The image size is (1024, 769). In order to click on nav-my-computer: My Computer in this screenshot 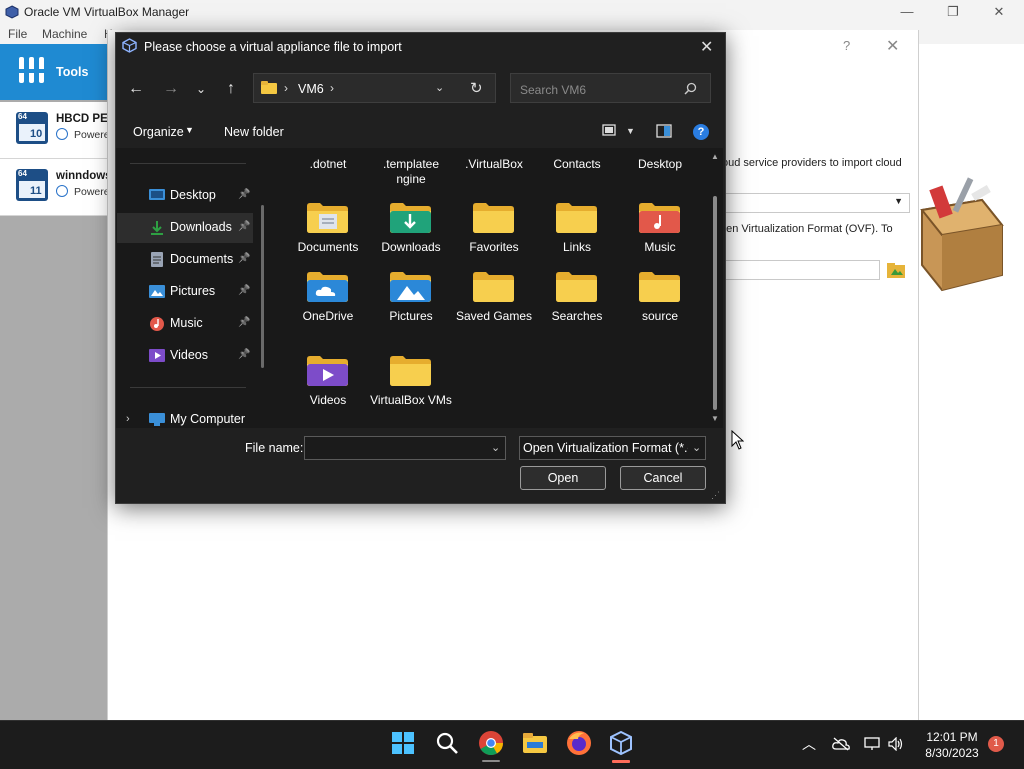, I will do `click(207, 419)`.